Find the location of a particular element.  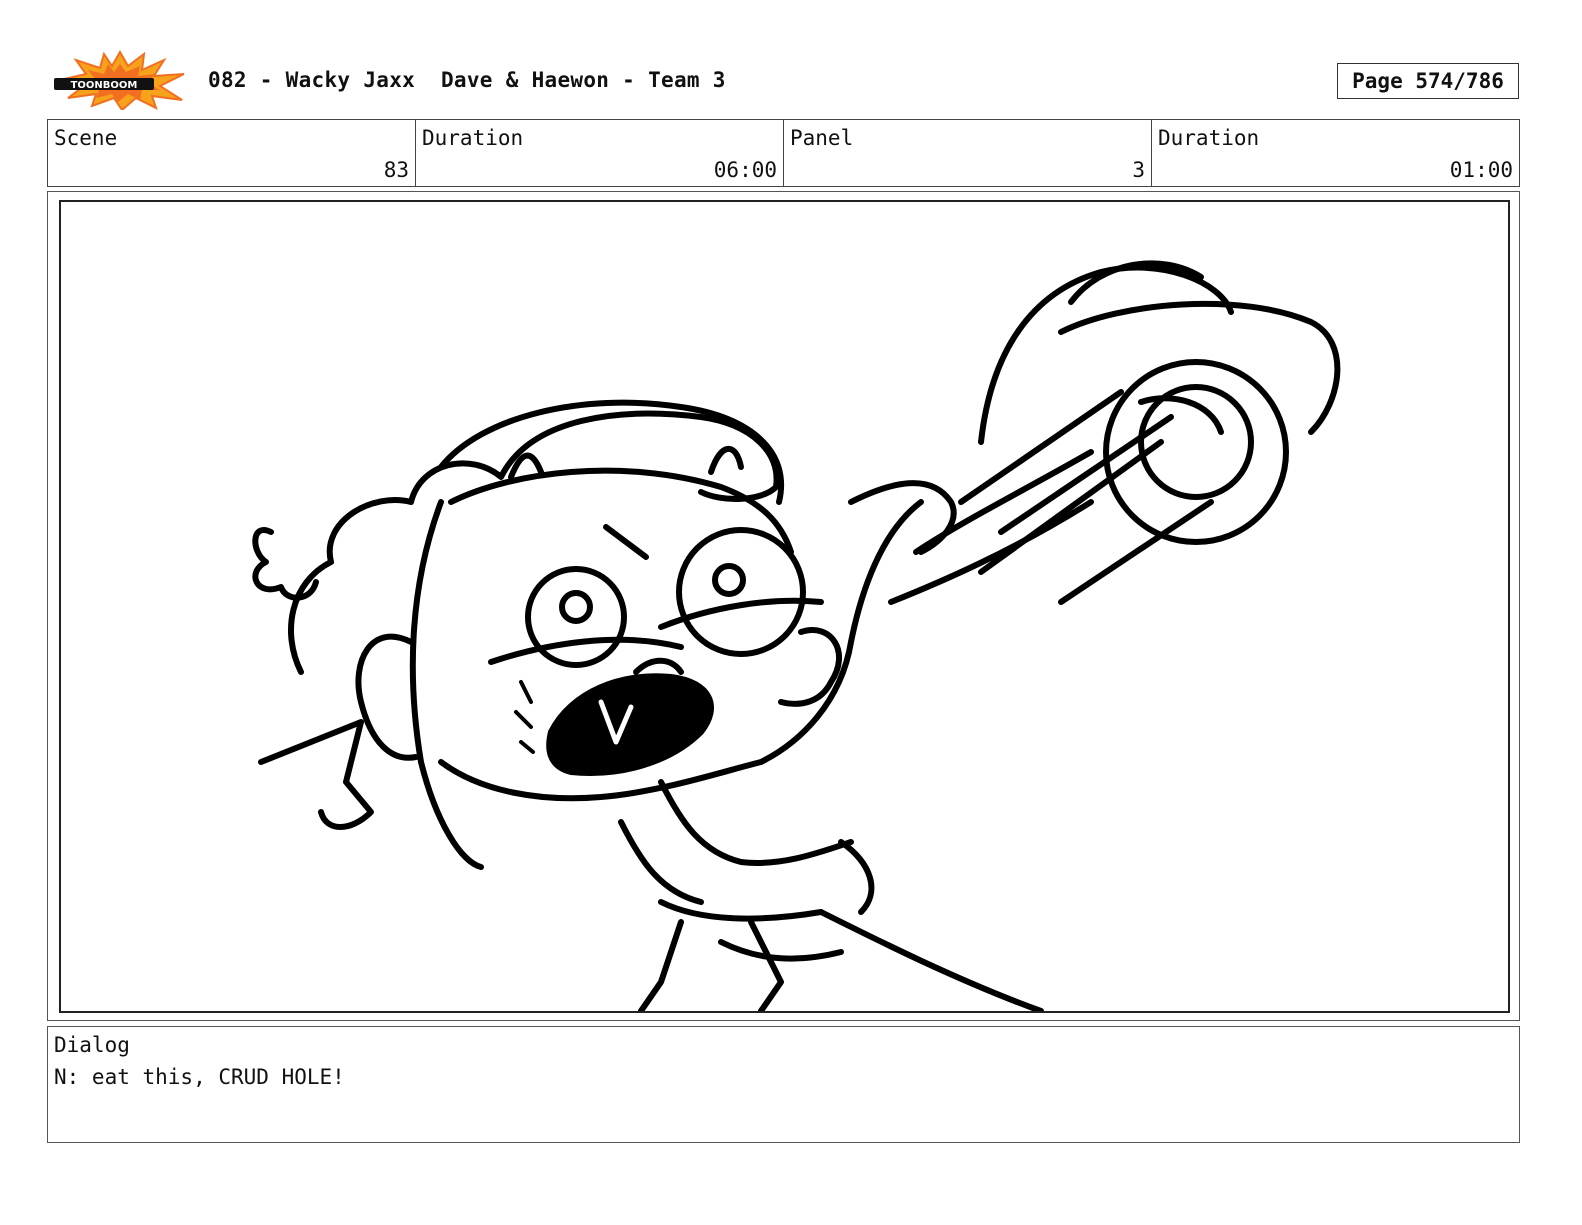

logo-wordmark: TOONBOOM is located at coordinates (104, 85).